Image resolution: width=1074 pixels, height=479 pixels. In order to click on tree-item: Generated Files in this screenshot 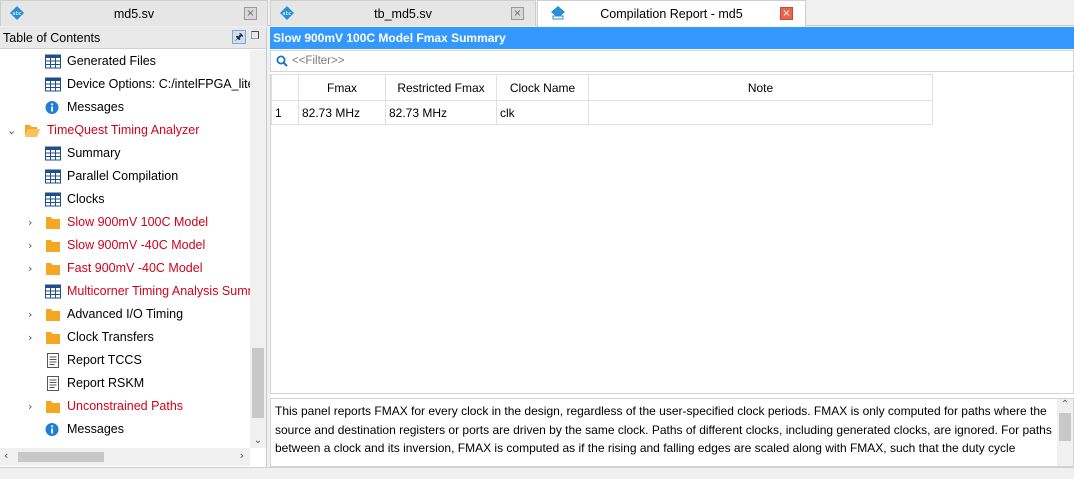, I will do `click(125, 61)`.